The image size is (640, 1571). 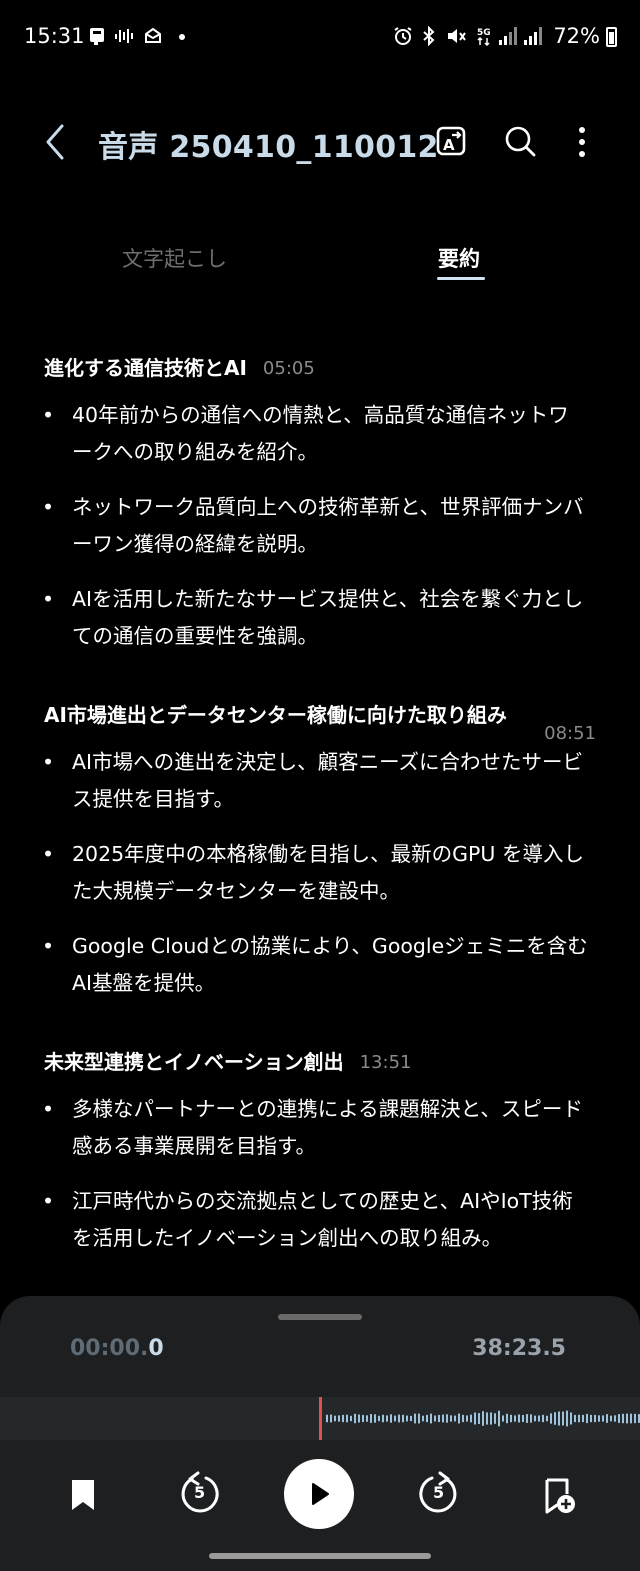 I want to click on tab-transcript: 文字起こし, so click(x=174, y=258).